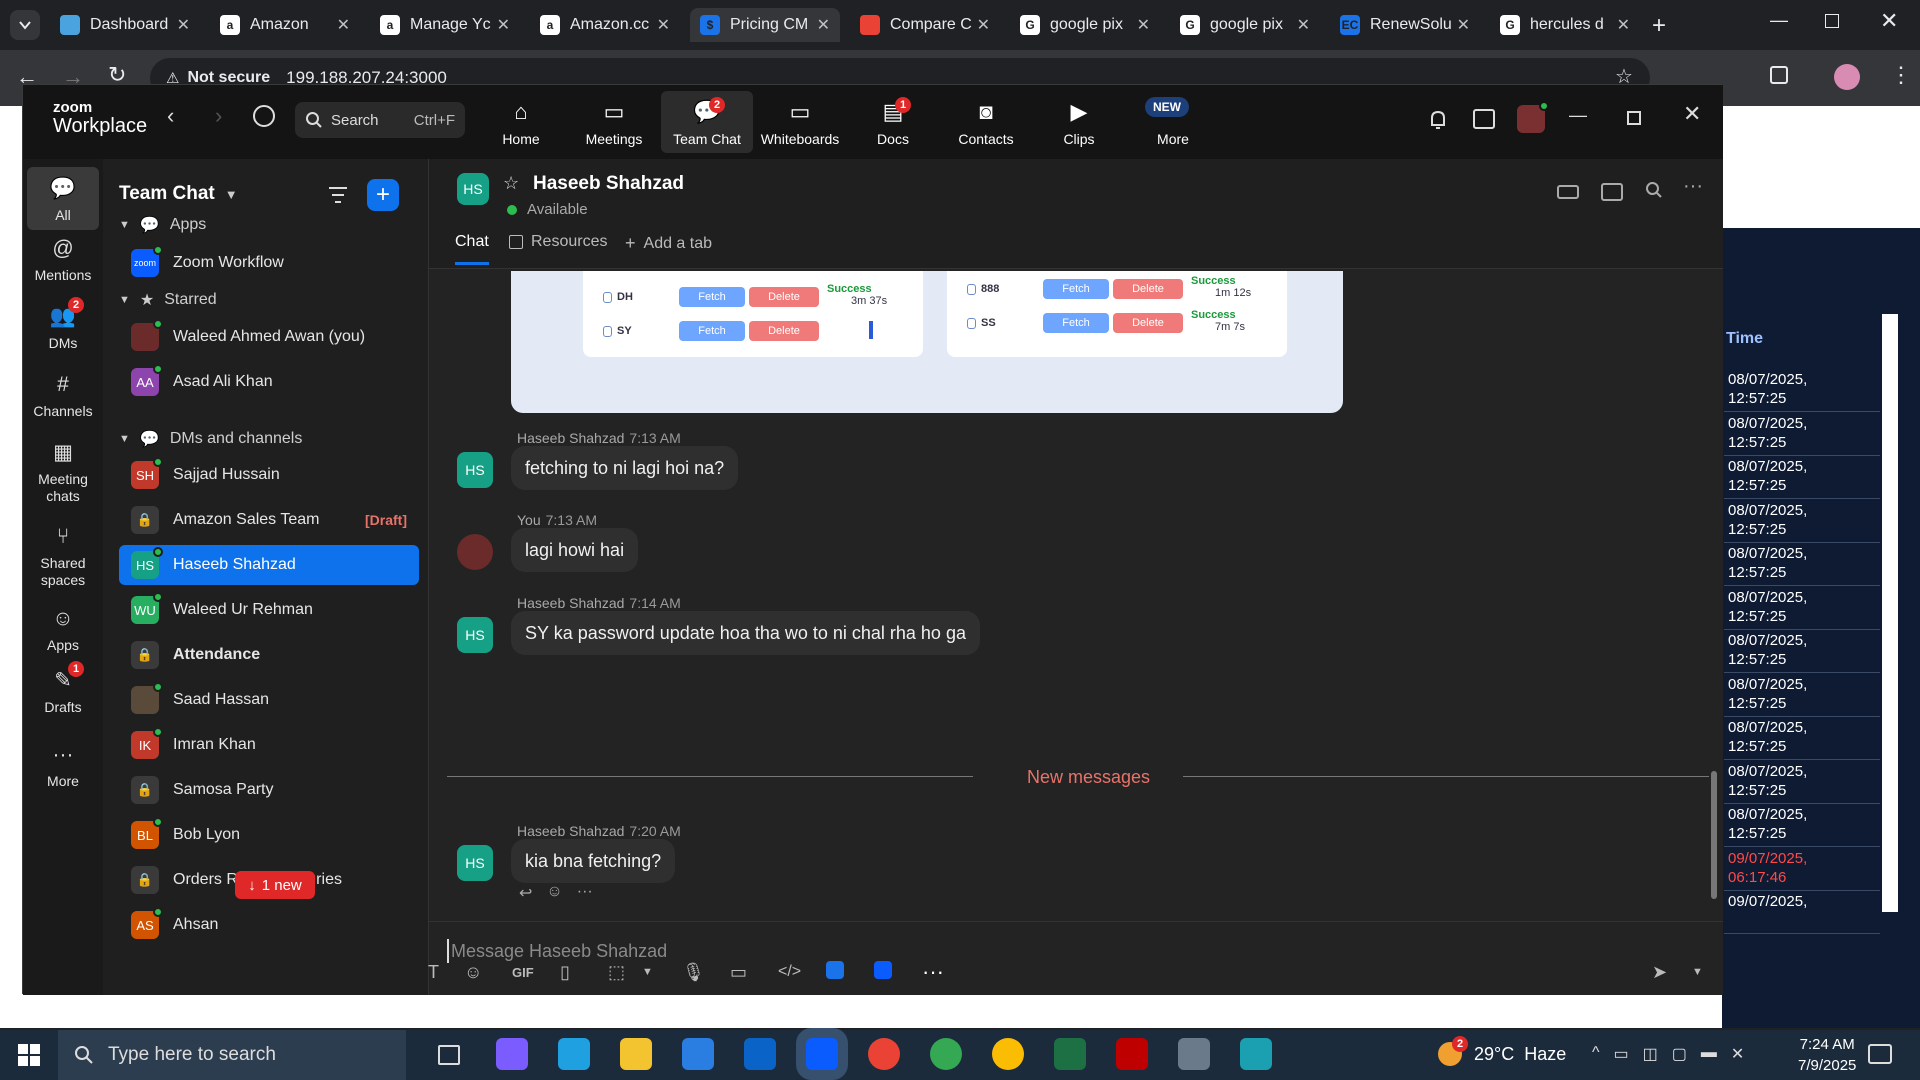  What do you see at coordinates (536, 972) in the screenshot?
I see `gif-button: GIF` at bounding box center [536, 972].